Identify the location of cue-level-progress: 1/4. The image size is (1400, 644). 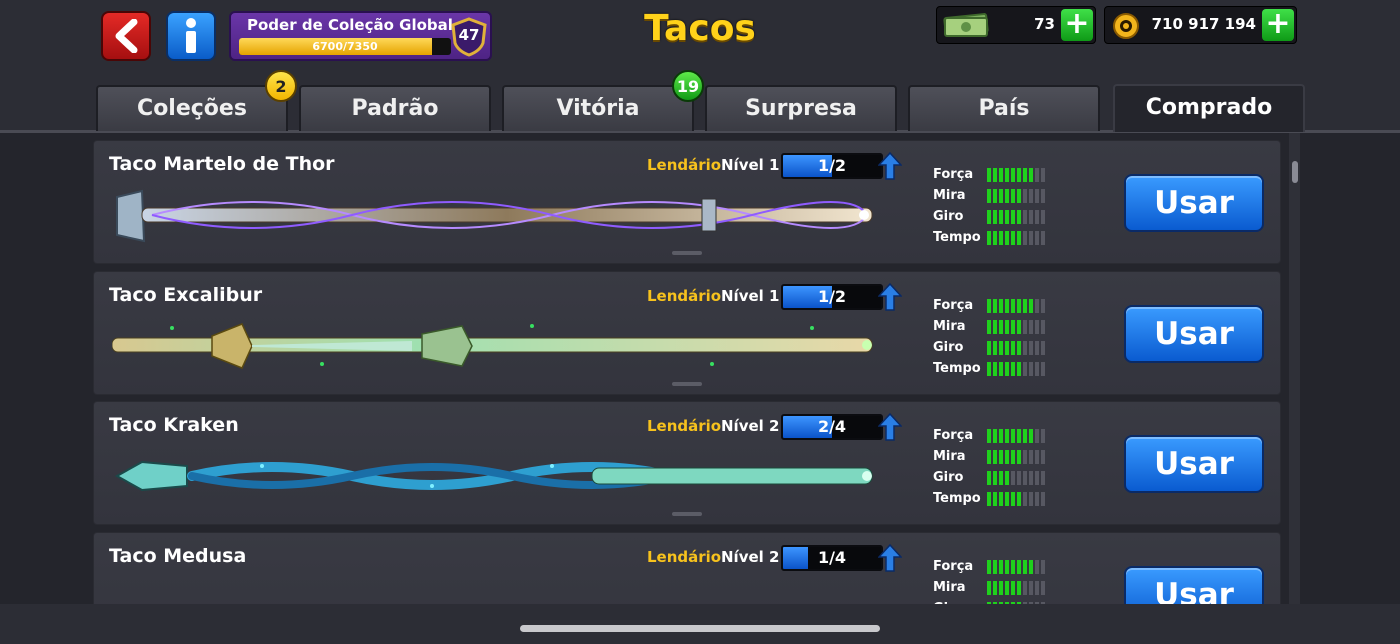
(832, 558).